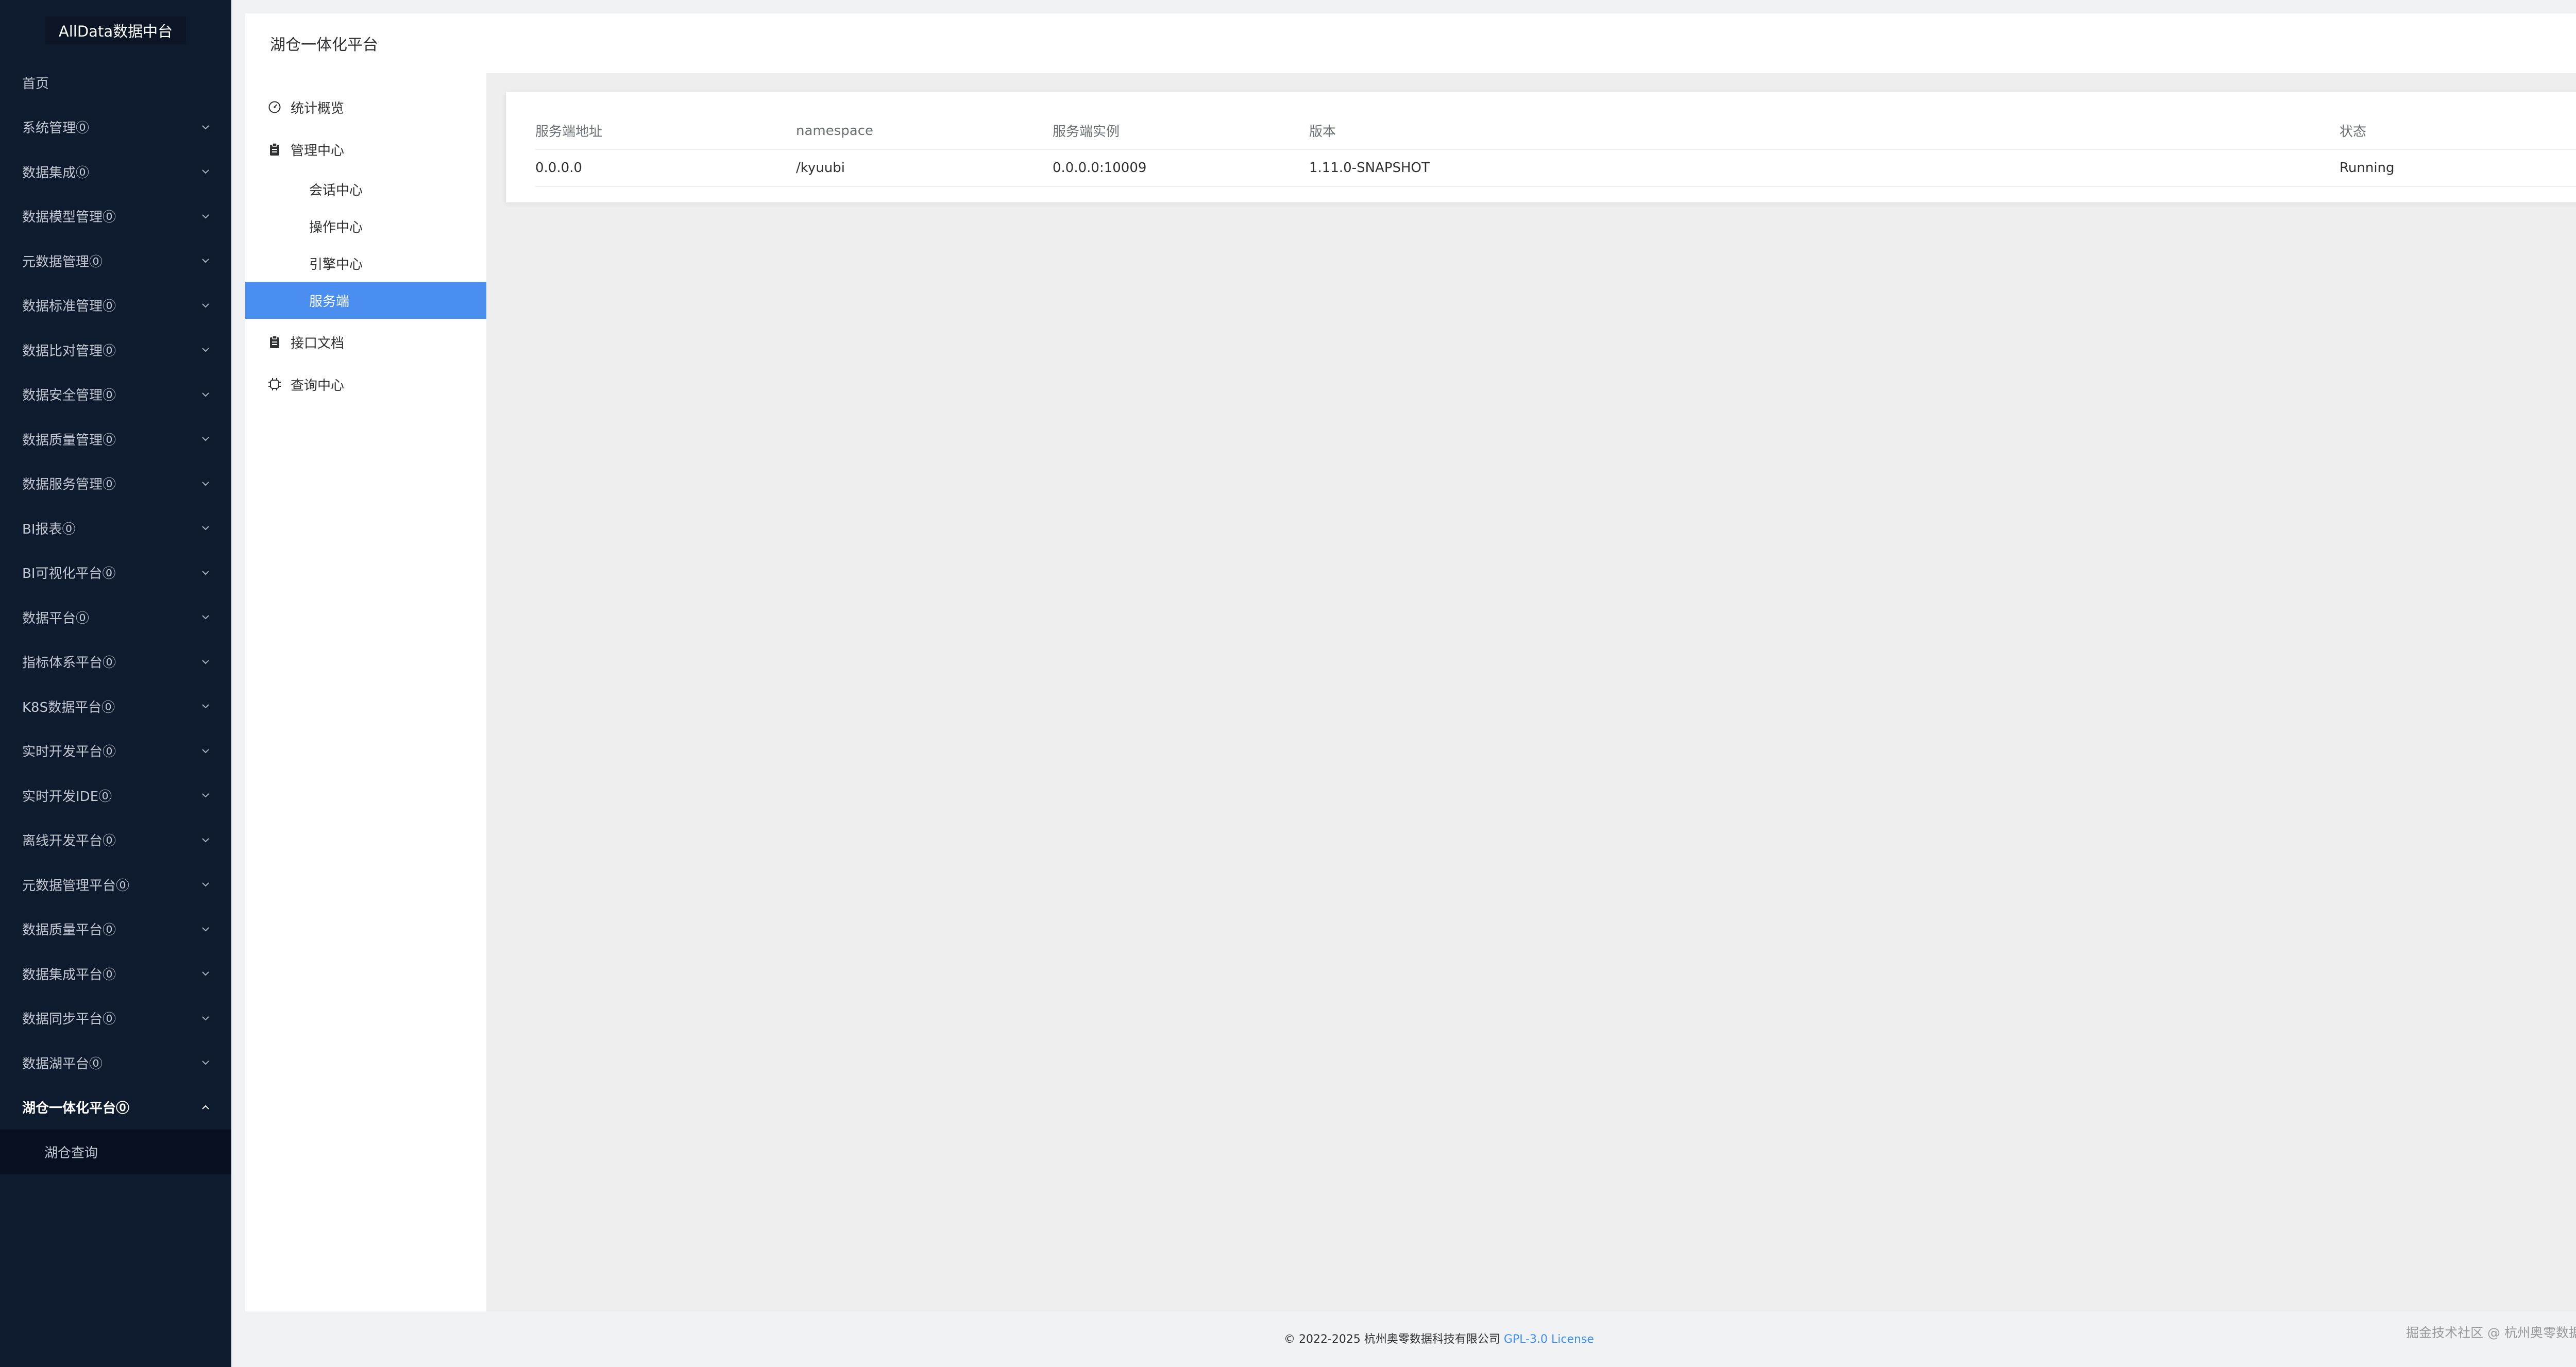 This screenshot has height=1367, width=2576. I want to click on app-logo: AllData数据中台, so click(115, 30).